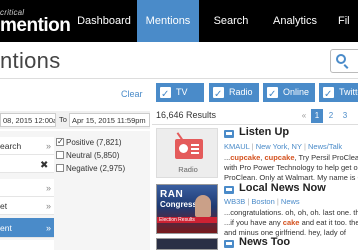 This screenshot has width=358, height=250. Describe the element at coordinates (28, 120) in the screenshot. I see `date-from-input: 08, 2015 12:00am` at that location.